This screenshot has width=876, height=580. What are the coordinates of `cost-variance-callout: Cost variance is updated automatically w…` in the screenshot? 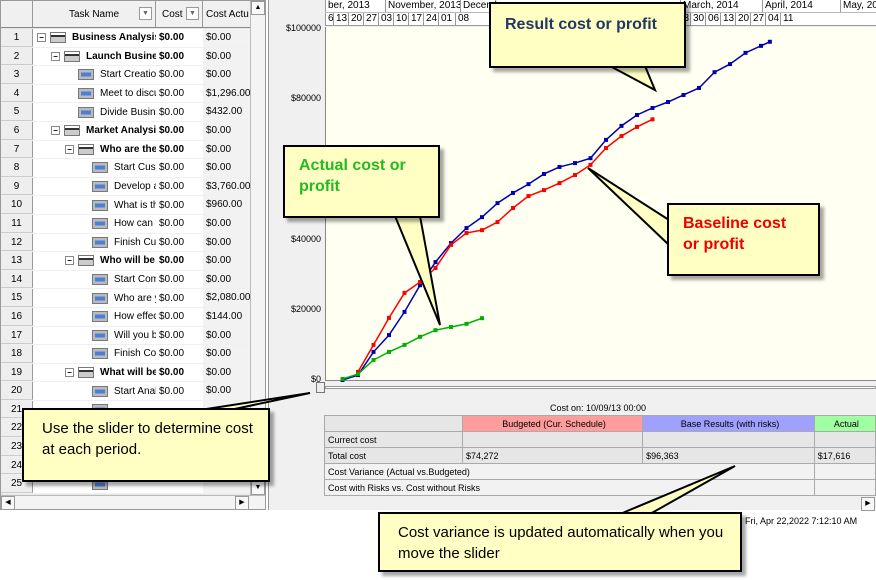 It's located at (560, 542).